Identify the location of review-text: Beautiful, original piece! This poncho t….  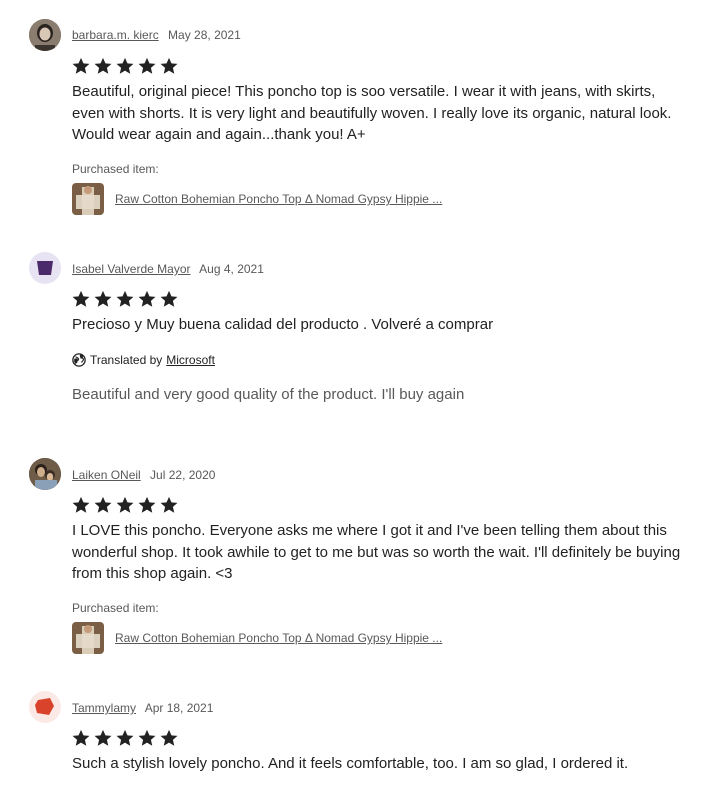
(372, 113).